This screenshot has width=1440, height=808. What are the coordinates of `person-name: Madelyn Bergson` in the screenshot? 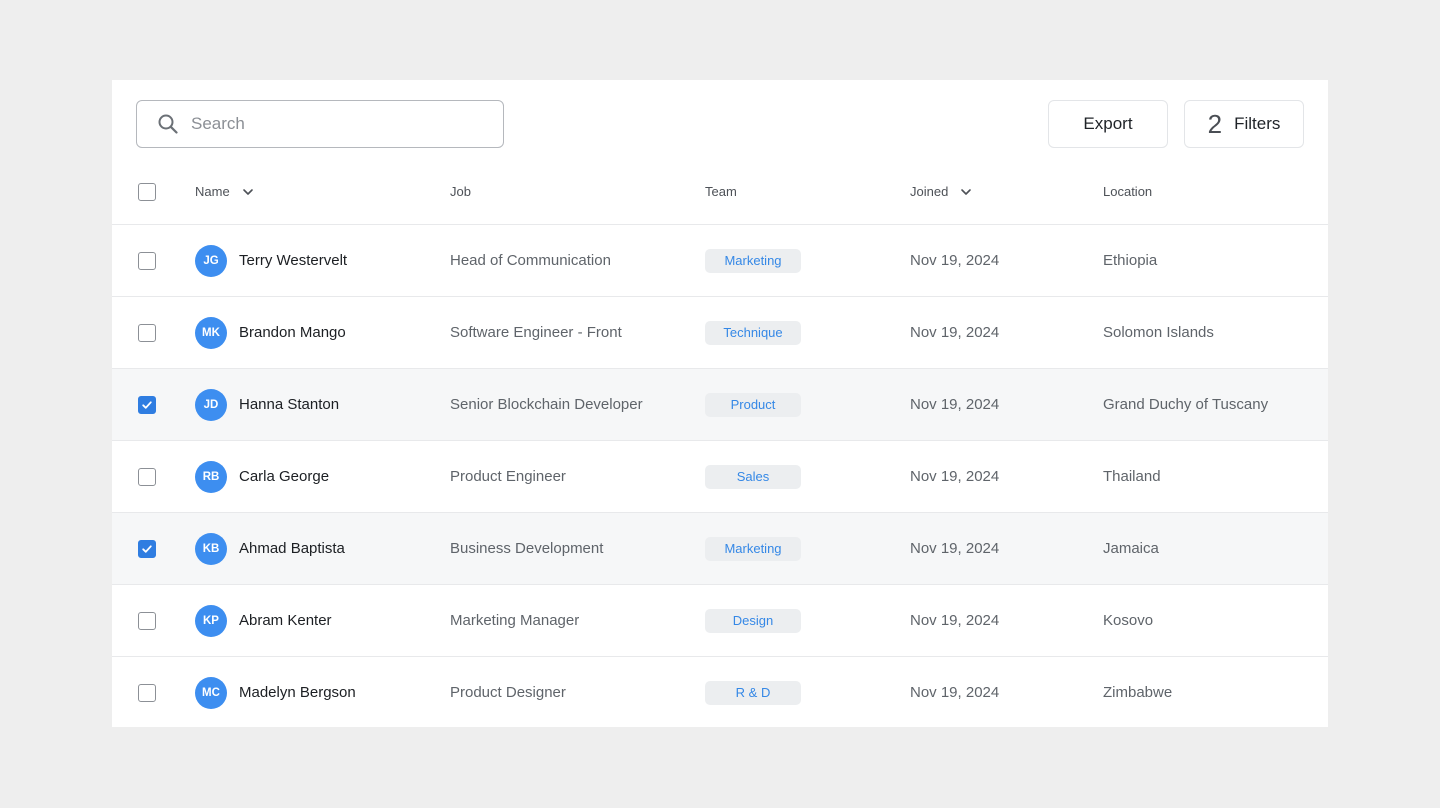 It's located at (297, 692).